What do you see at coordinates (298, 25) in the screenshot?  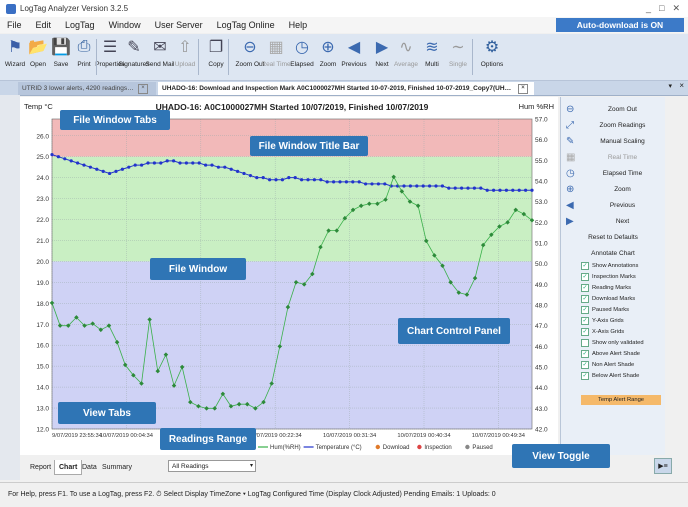 I see `menu-help: Help` at bounding box center [298, 25].